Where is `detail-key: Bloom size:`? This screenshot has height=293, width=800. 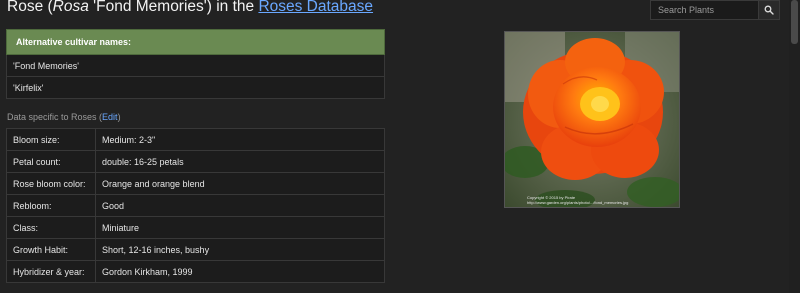
detail-key: Bloom size: is located at coordinates (51, 139).